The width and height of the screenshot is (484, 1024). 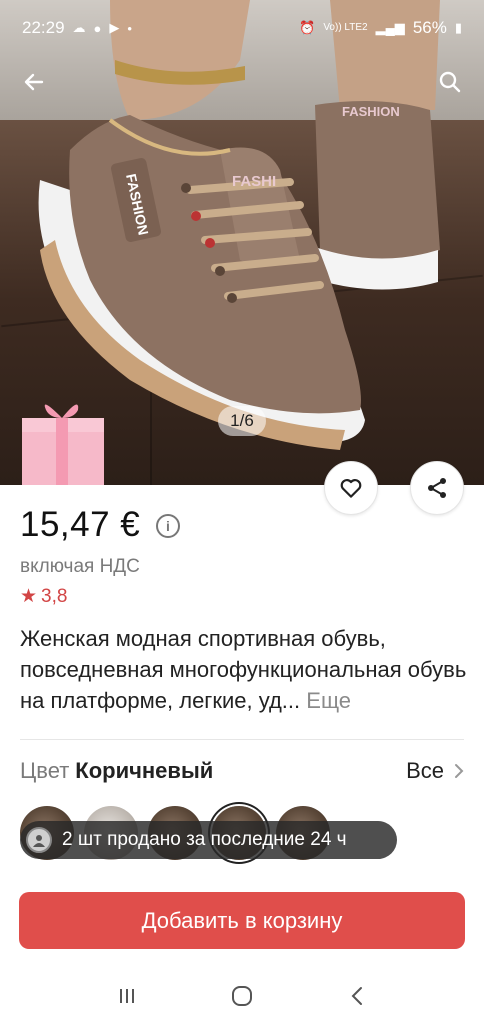 I want to click on signal-icon: ▂▄▆, so click(x=390, y=27).